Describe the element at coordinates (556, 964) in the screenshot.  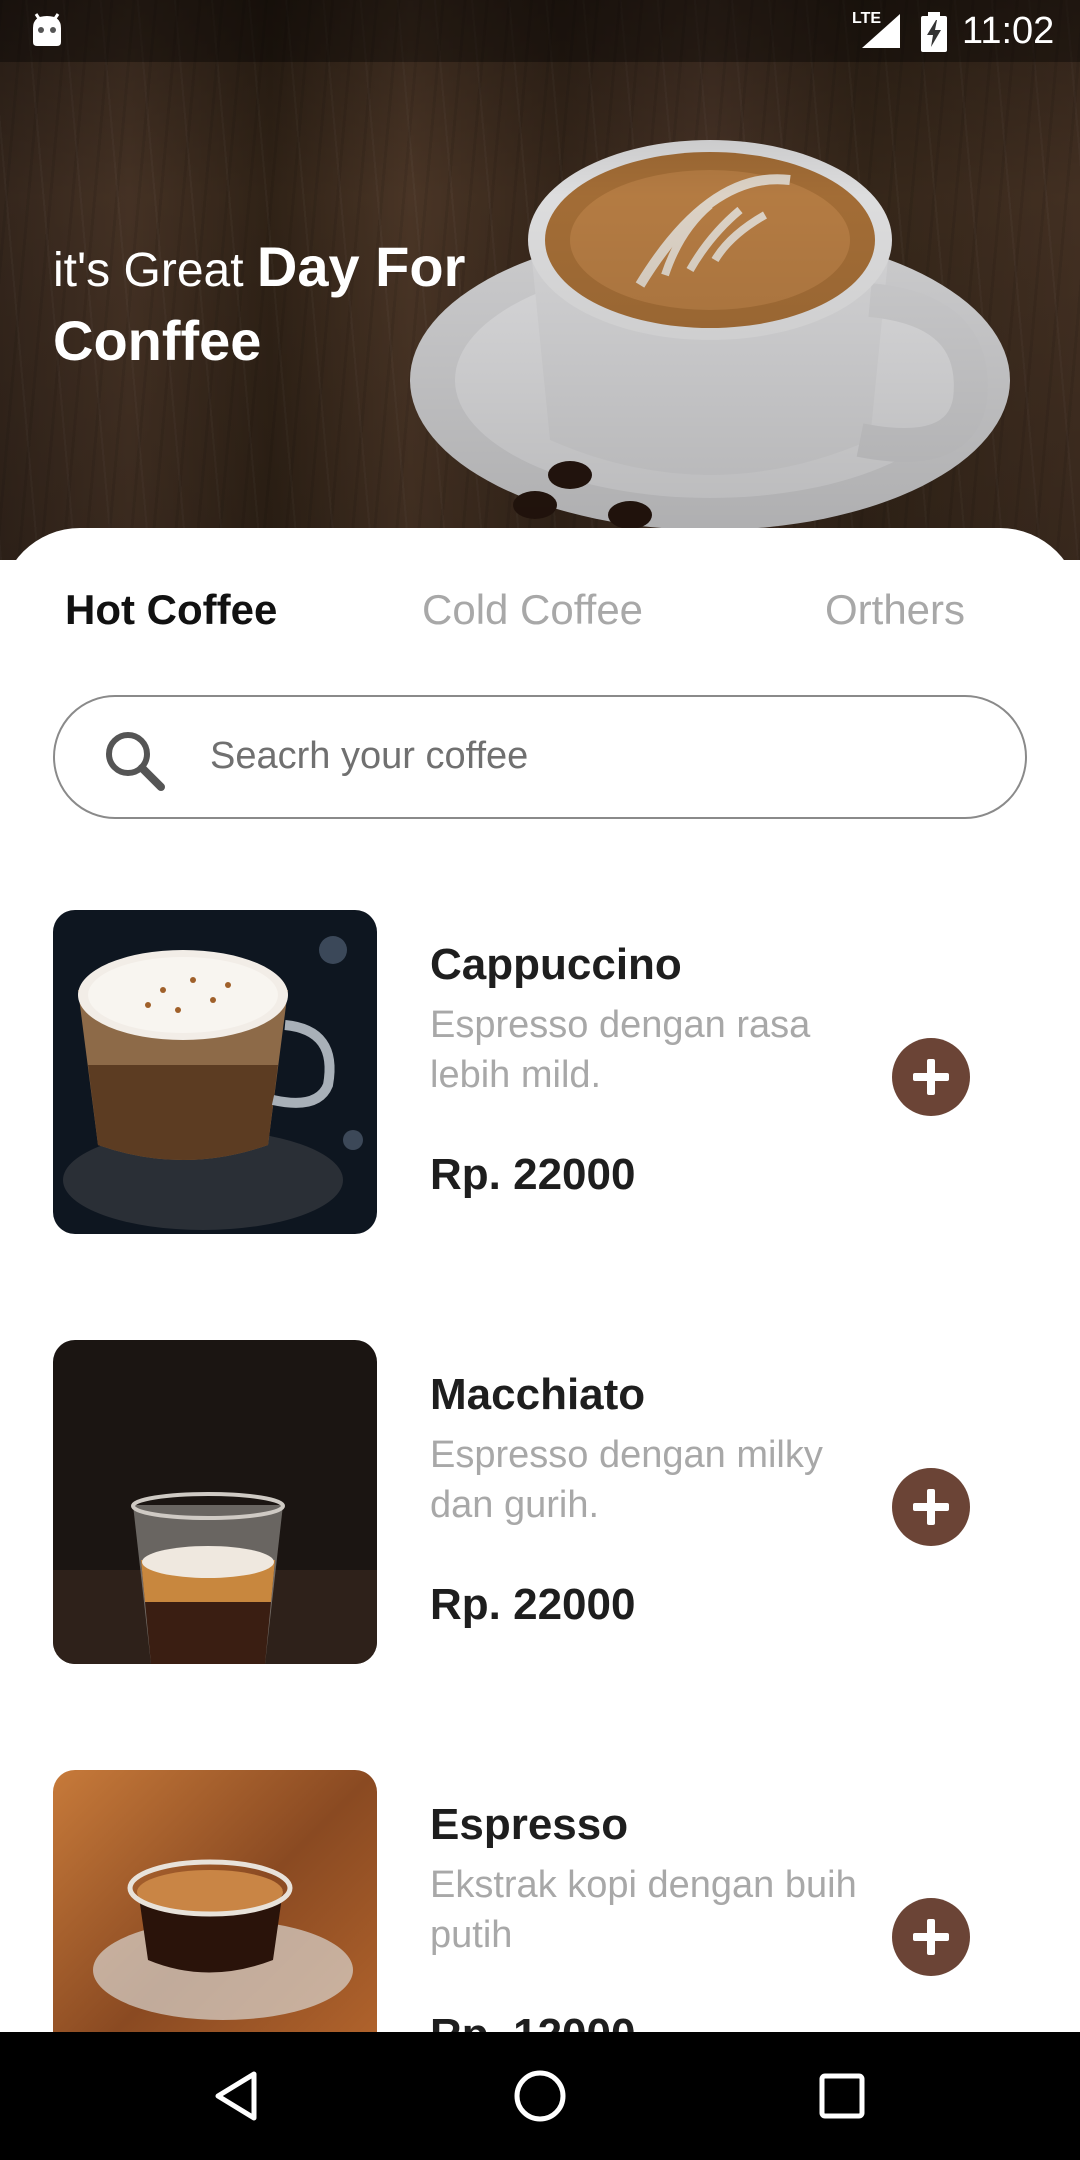
I see `item-name: Cappuccino` at that location.